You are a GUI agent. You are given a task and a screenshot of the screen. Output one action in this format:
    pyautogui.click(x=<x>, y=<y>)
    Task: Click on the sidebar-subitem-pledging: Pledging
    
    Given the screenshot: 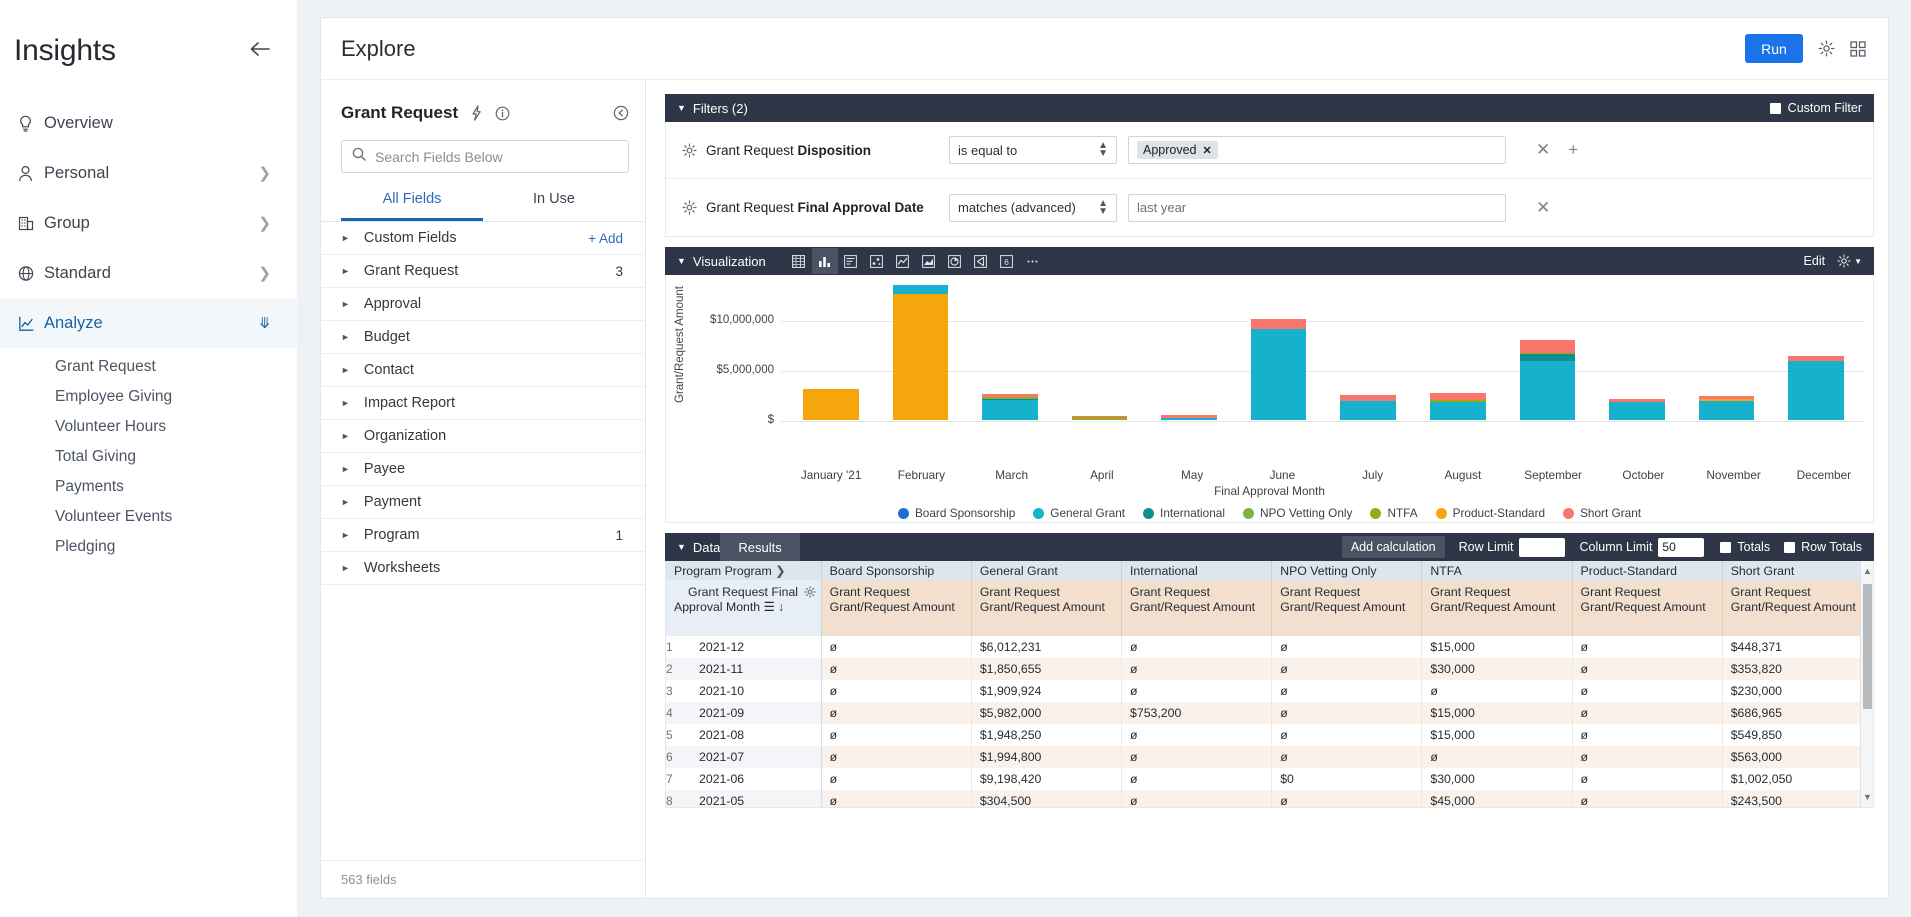 What is the action you would take?
    pyautogui.click(x=148, y=547)
    